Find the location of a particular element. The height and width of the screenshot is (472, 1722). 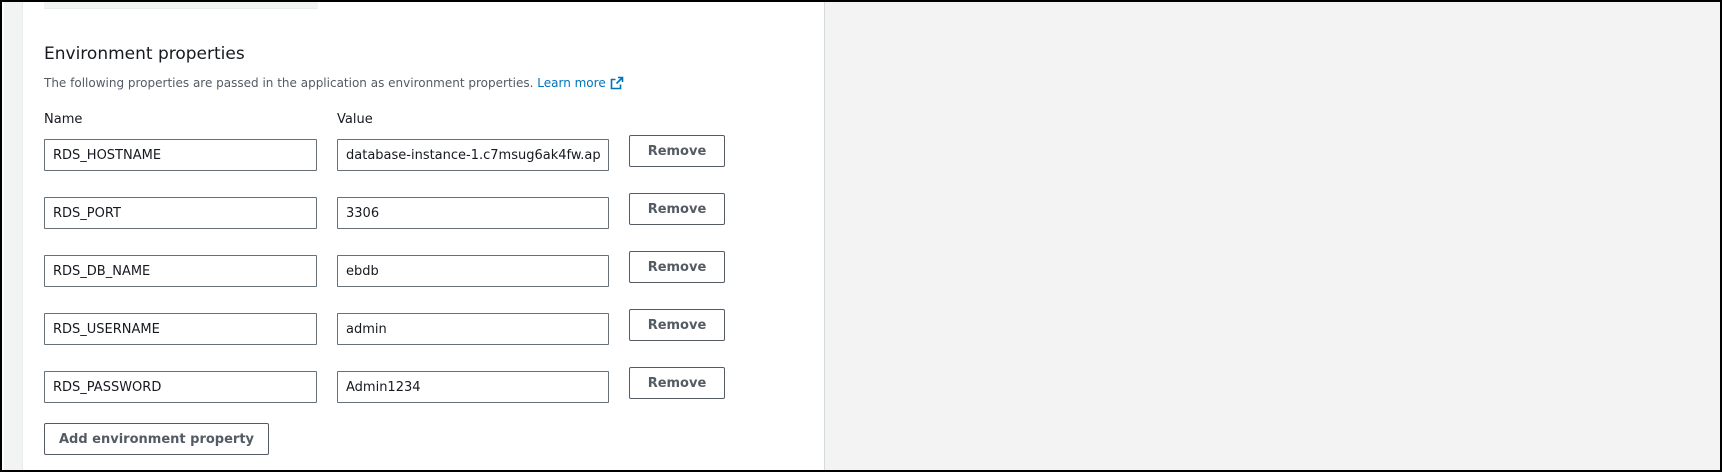

external-link-icon is located at coordinates (617, 84).